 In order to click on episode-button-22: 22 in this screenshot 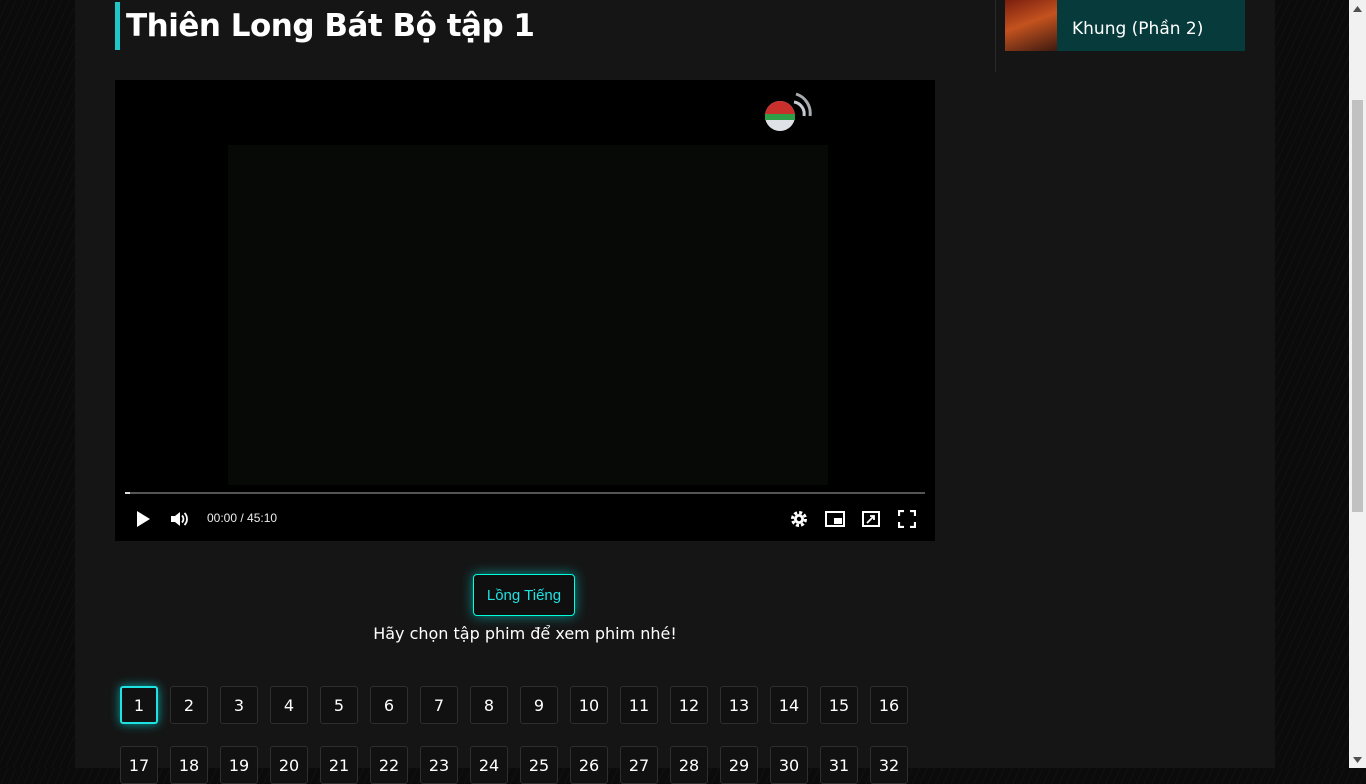, I will do `click(389, 765)`.